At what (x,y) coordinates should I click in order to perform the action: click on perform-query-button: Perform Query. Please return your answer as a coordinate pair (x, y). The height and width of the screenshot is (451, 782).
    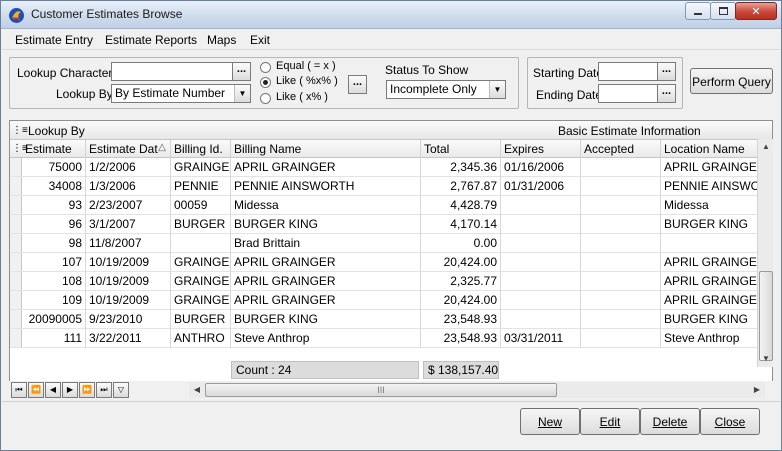
    Looking at the image, I should click on (731, 81).